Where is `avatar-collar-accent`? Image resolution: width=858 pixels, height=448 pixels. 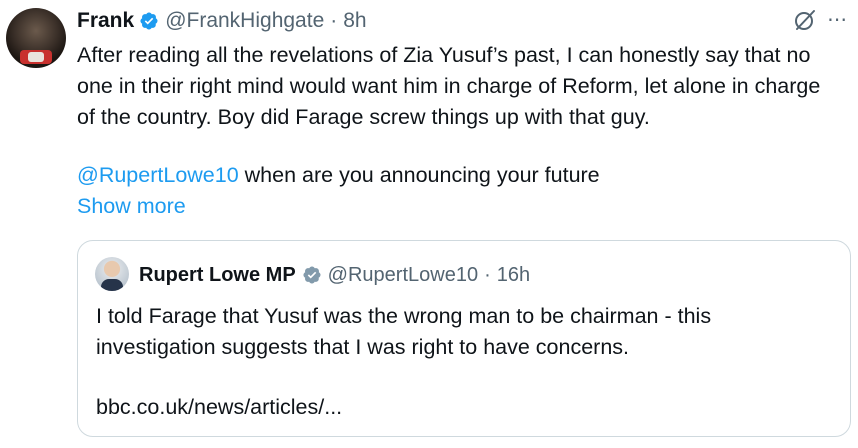
avatar-collar-accent is located at coordinates (36, 57).